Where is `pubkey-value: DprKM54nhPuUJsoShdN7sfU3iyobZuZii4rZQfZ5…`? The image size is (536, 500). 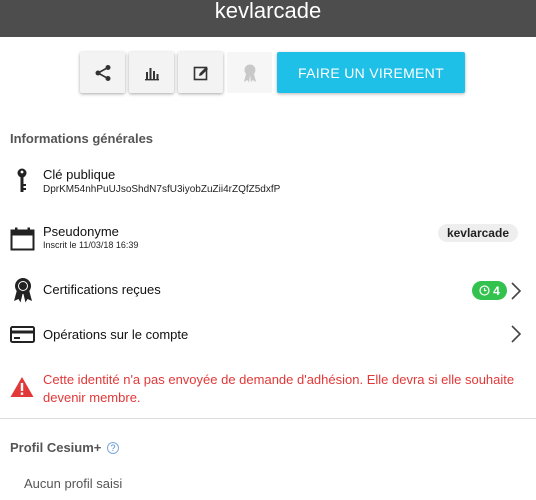
pubkey-value: DprKM54nhPuUJsoShdN7sfU3iyobZuZii4rZQfZ5… is located at coordinates (161, 189).